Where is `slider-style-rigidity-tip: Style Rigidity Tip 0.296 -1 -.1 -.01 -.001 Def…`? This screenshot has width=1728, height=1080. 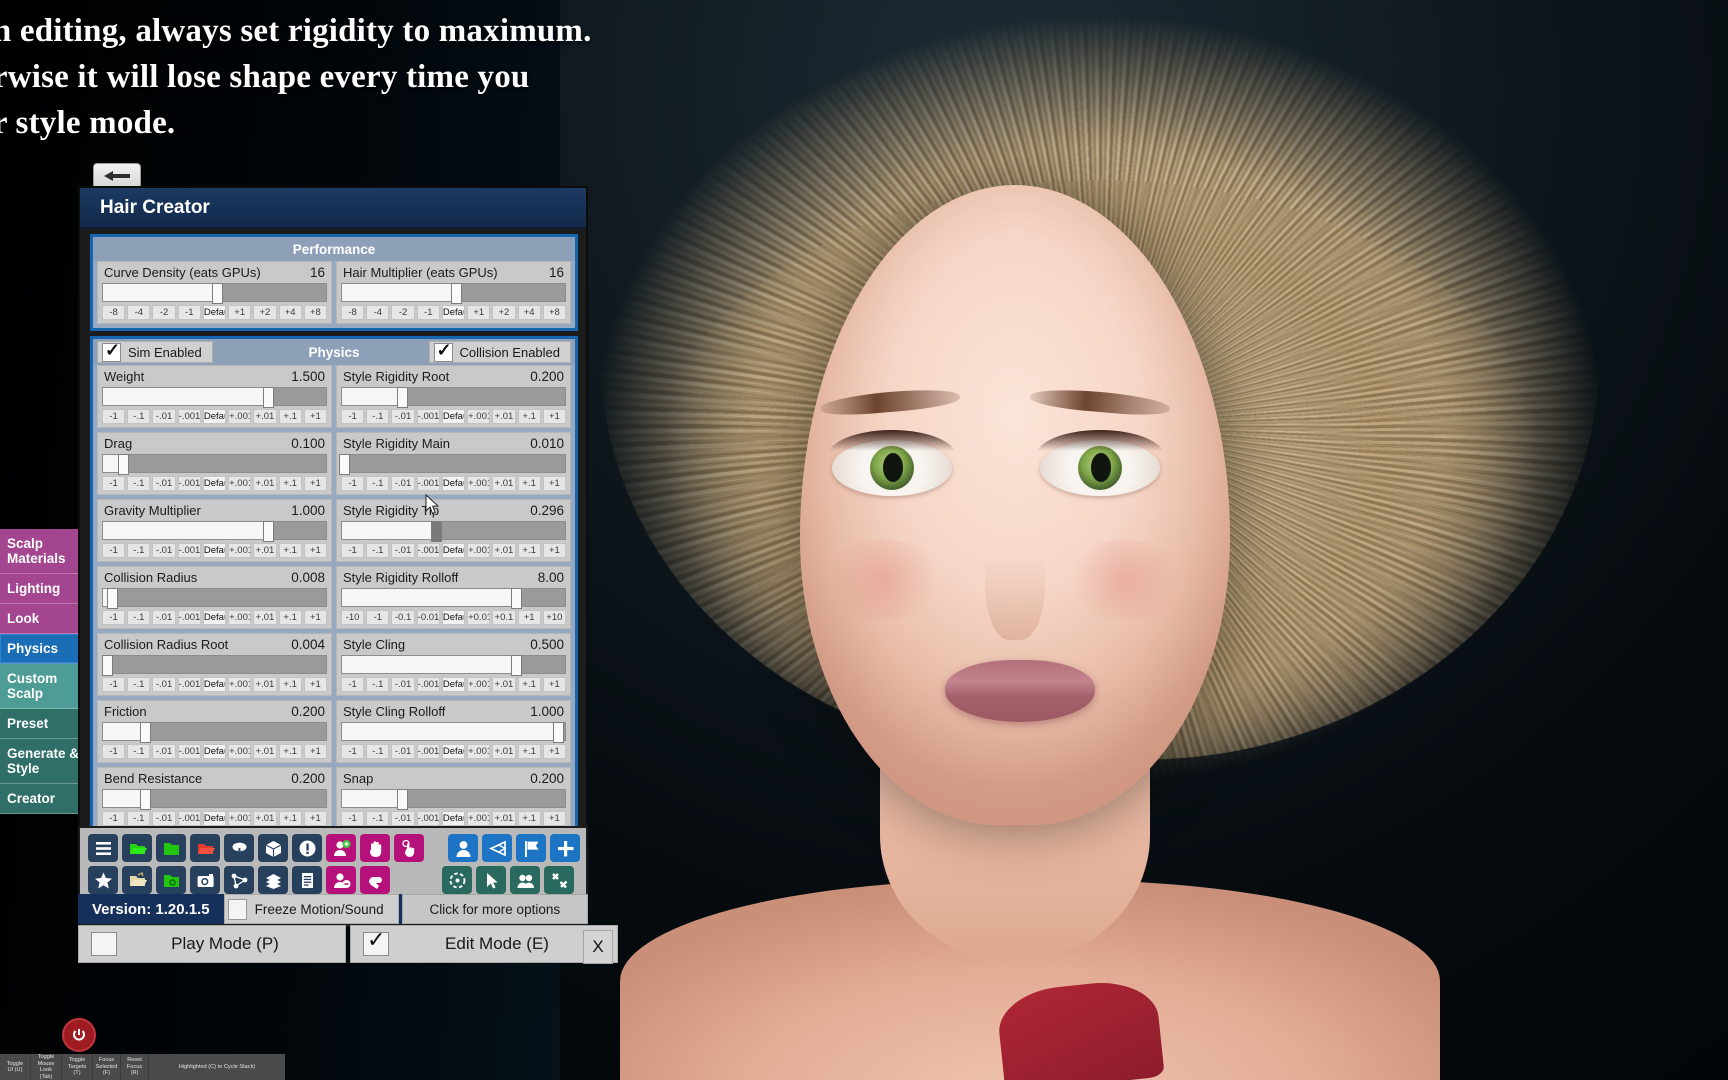 slider-style-rigidity-tip: Style Rigidity Tip 0.296 -1 -.1 -.01 -.001 Def… is located at coordinates (453, 530).